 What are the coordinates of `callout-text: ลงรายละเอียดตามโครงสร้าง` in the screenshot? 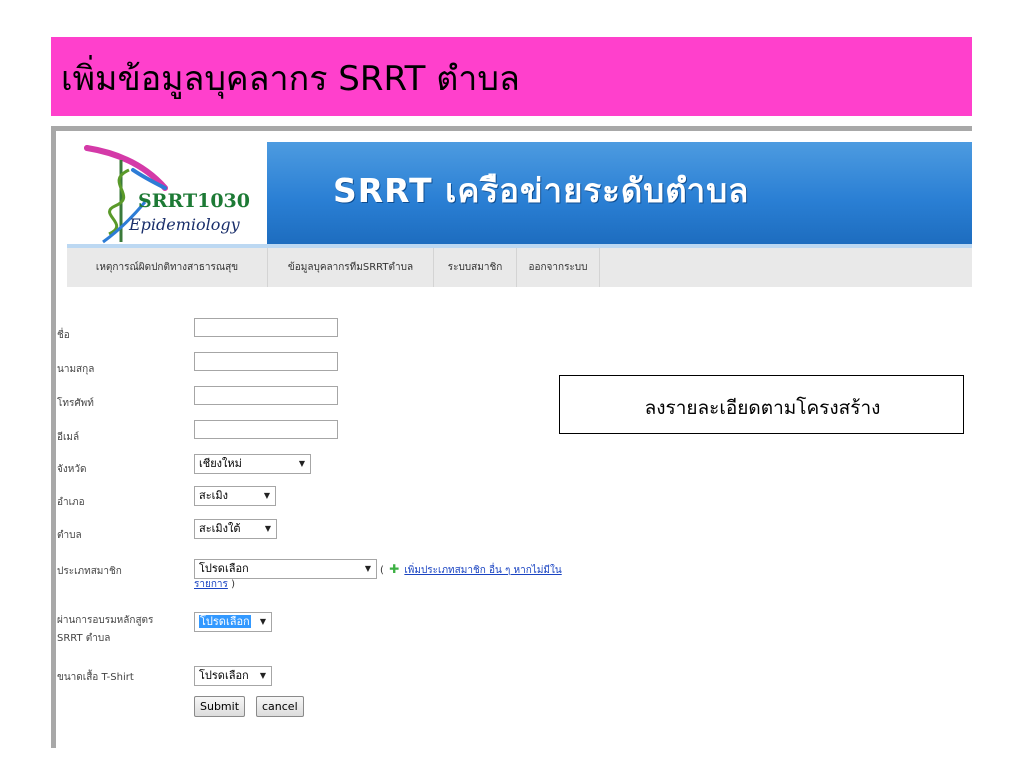 It's located at (762, 408).